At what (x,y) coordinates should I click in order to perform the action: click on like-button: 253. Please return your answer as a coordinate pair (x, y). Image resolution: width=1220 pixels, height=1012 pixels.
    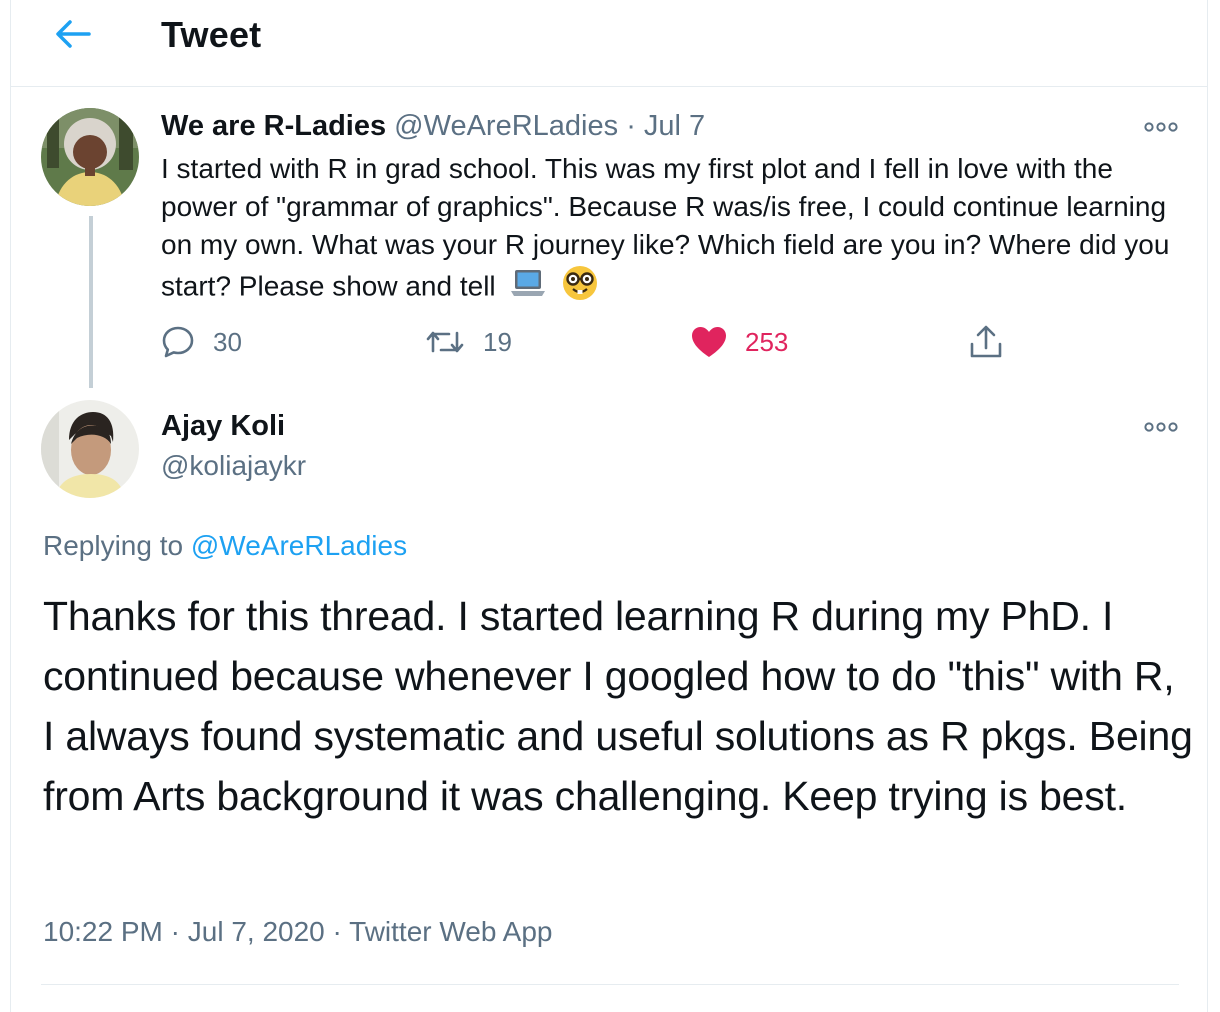
    Looking at the image, I should click on (739, 342).